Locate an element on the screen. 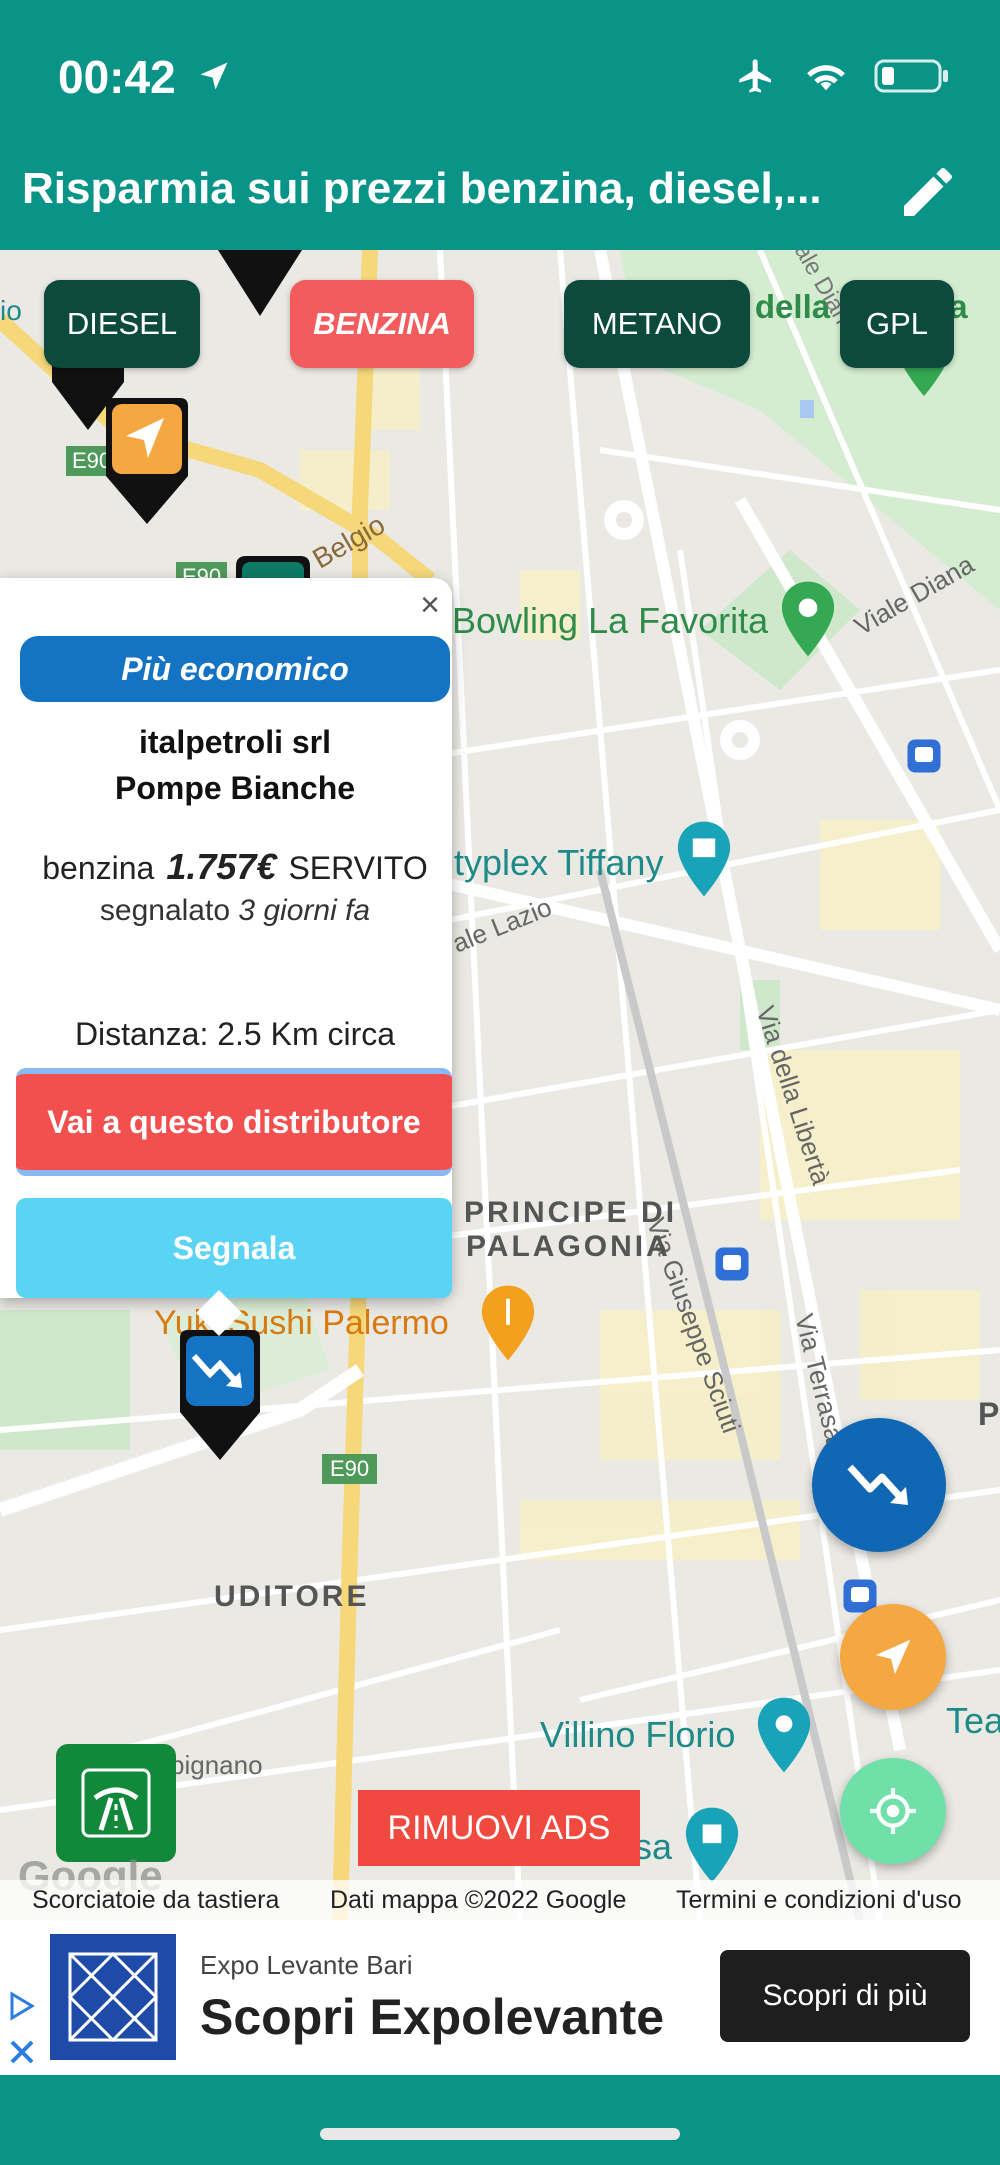 This screenshot has height=2165, width=1000. cheapest-trend-button is located at coordinates (879, 1485).